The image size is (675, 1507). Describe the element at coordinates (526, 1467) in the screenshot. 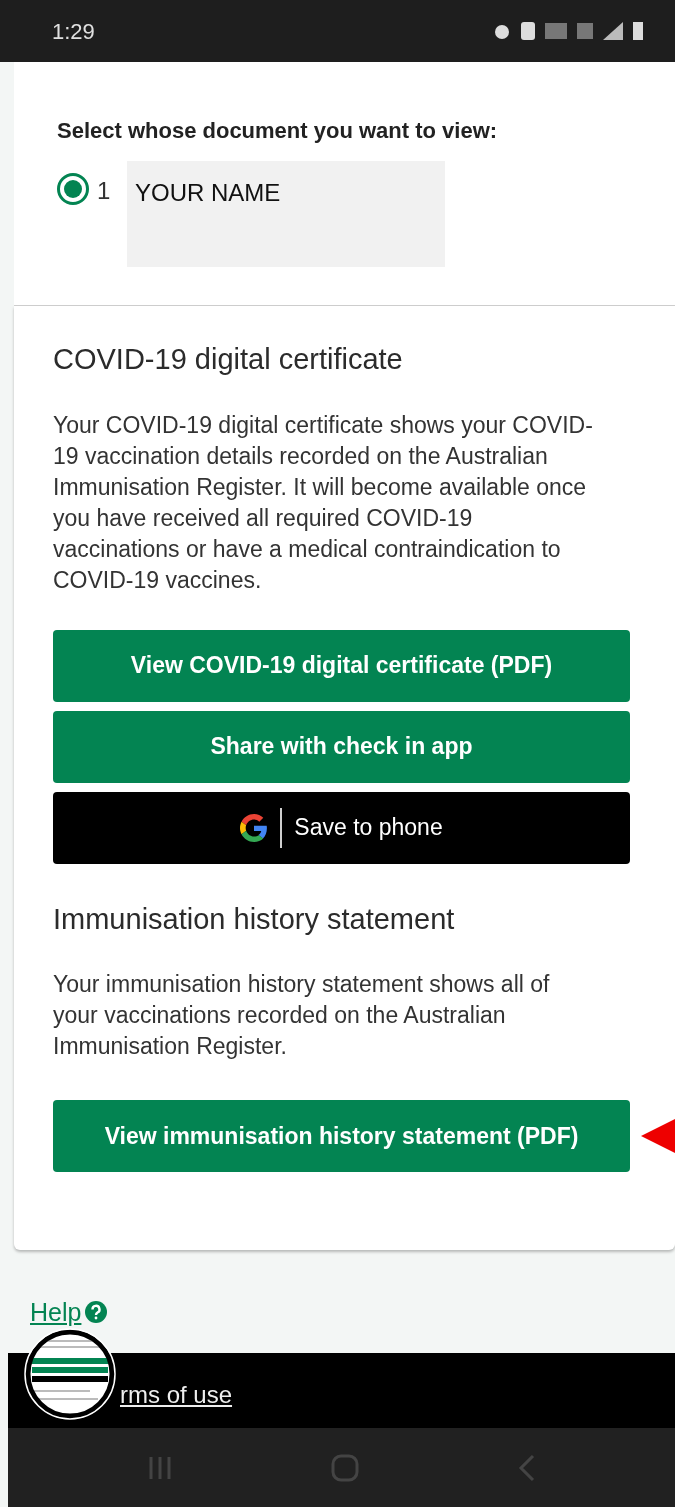

I see `back-icon` at that location.